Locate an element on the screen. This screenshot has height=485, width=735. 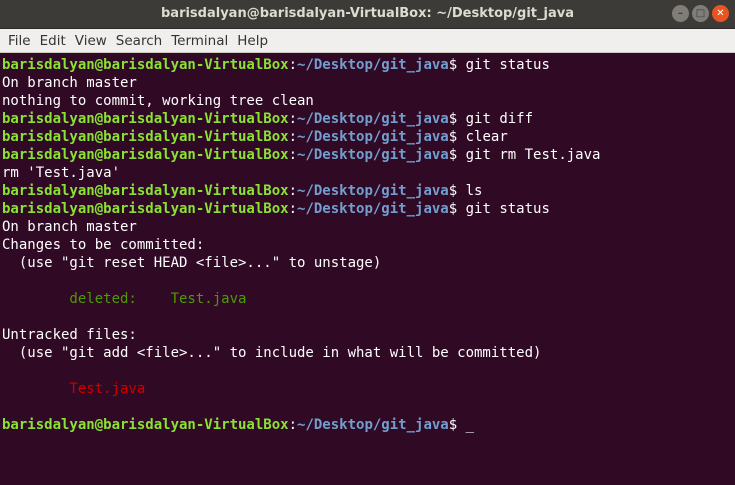
terminal-line: Test.java is located at coordinates (301, 389).